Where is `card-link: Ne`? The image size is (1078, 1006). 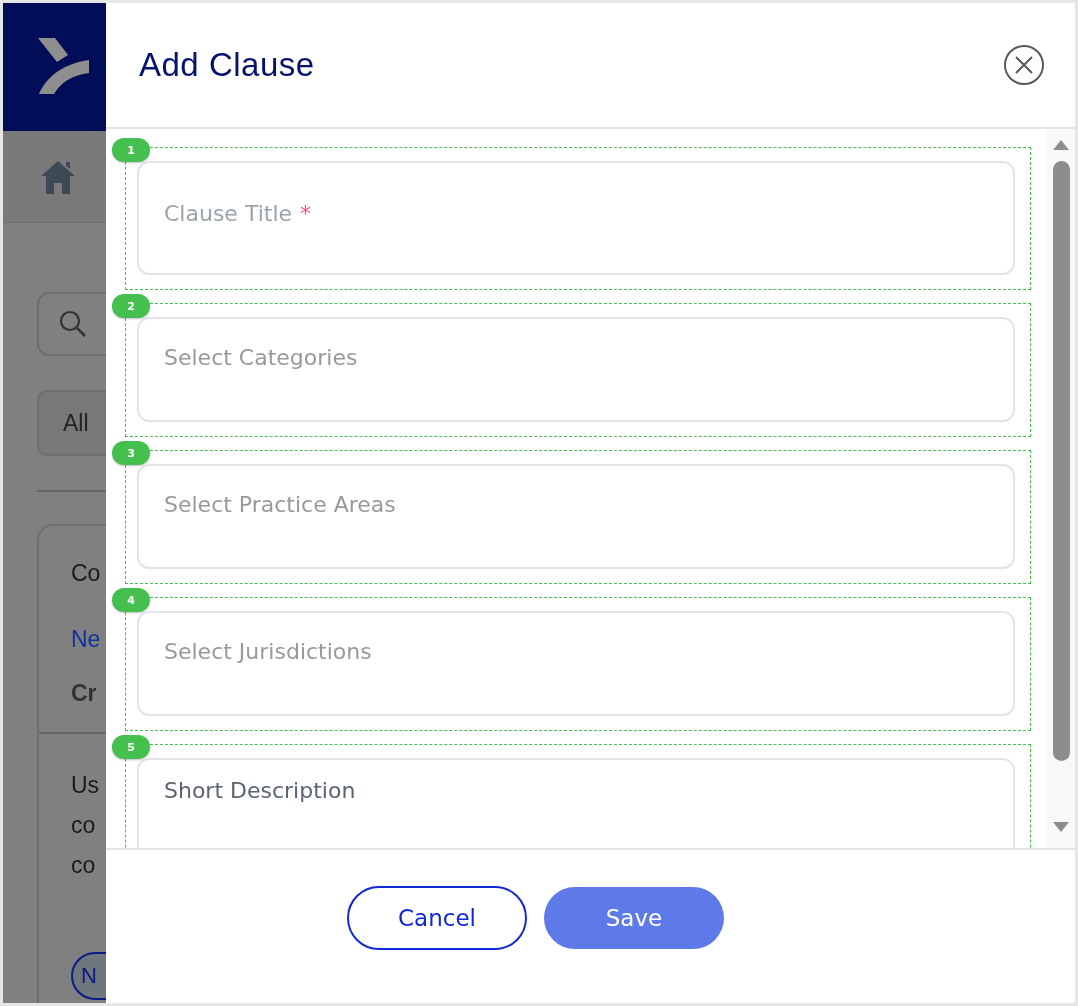
card-link: Ne is located at coordinates (88, 642).